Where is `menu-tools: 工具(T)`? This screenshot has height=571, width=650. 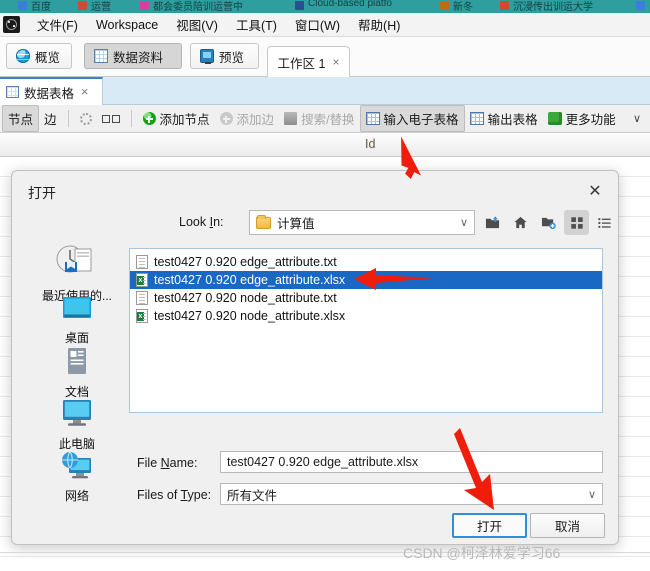 menu-tools: 工具(T) is located at coordinates (256, 24).